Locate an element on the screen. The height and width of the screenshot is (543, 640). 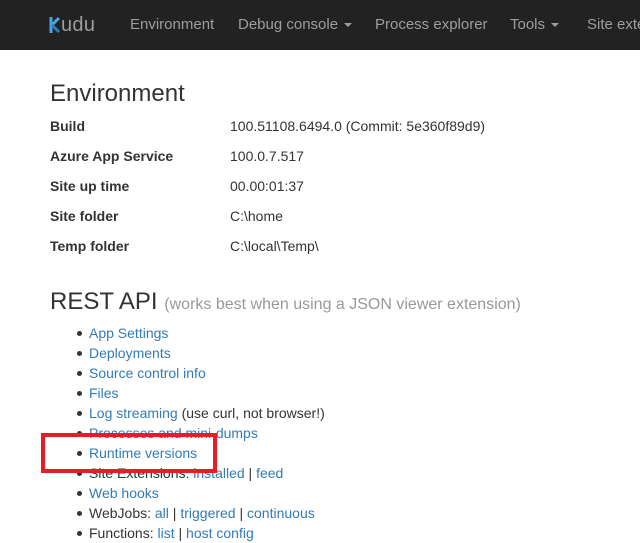
list-item: Log streaming (use curl, not browser!) is located at coordinates (330, 413).